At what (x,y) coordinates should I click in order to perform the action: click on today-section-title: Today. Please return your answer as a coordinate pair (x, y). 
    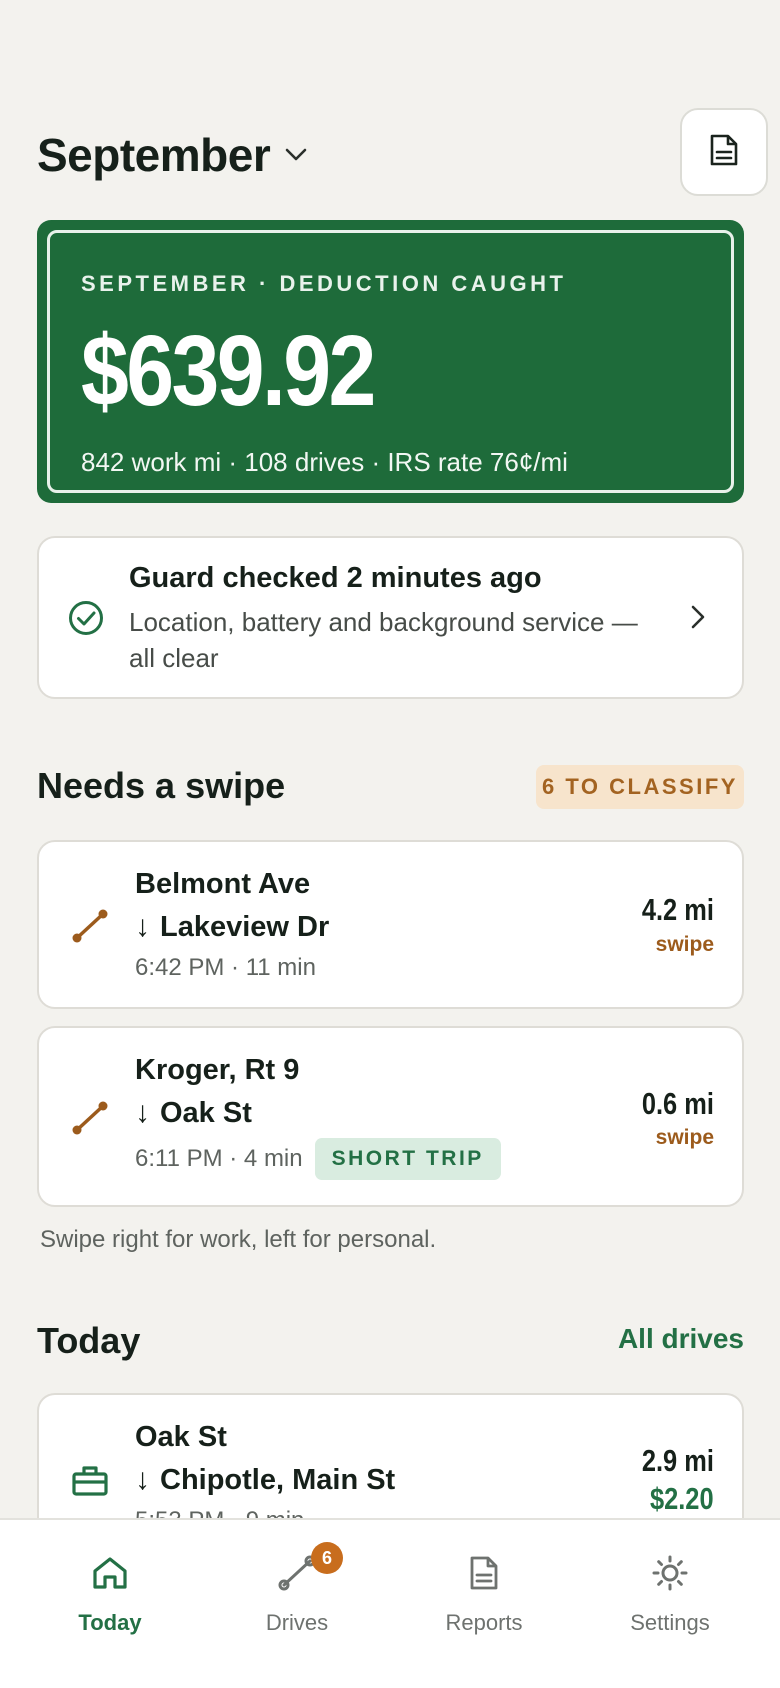
    Looking at the image, I should click on (89, 1340).